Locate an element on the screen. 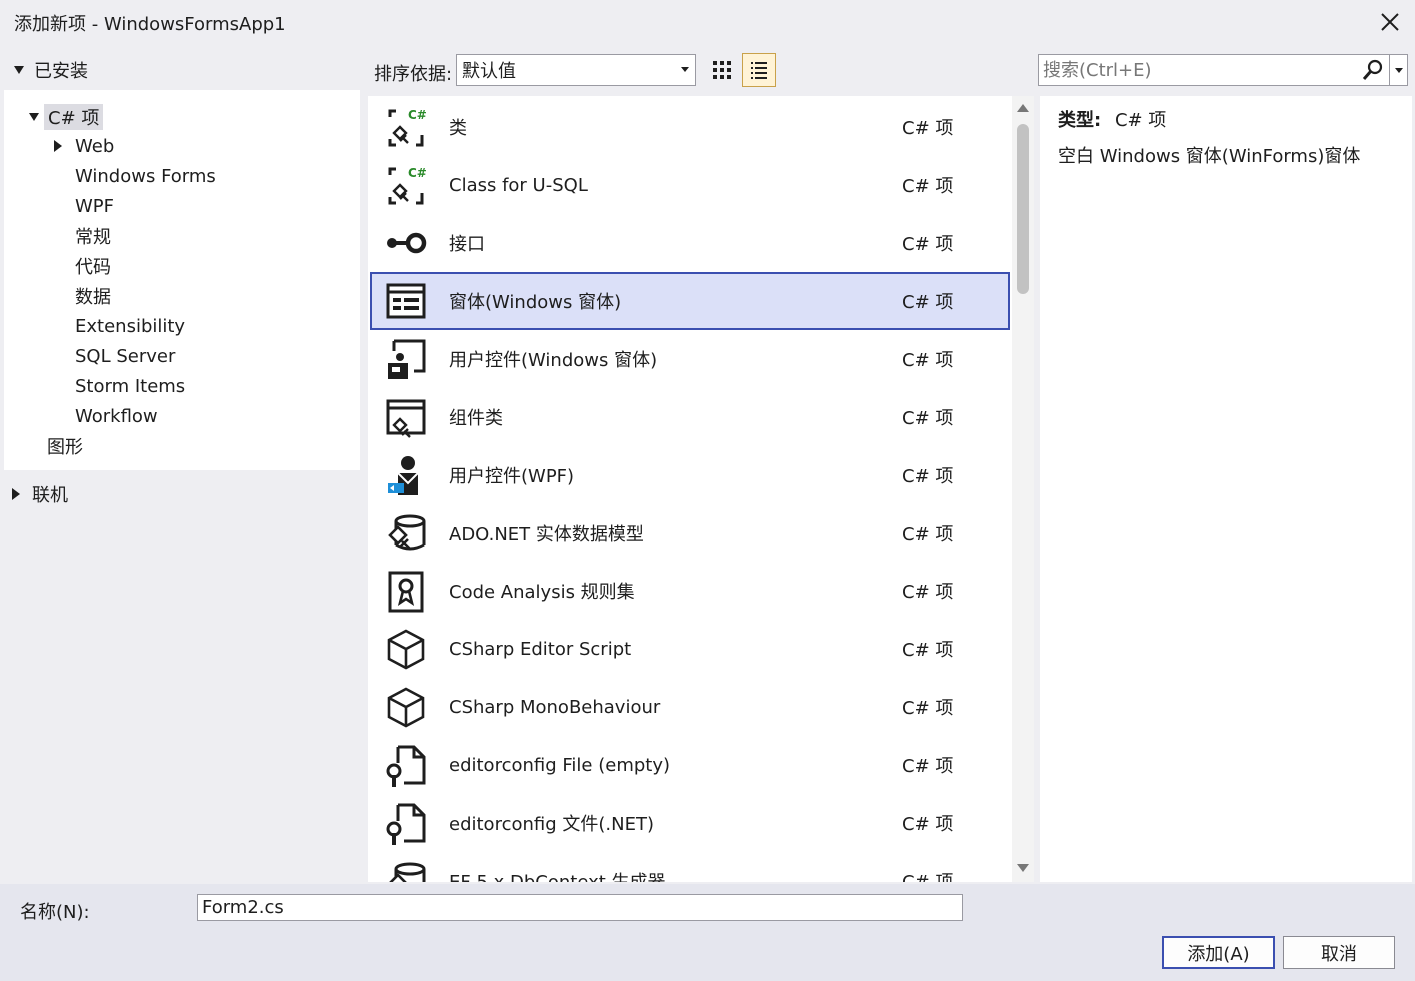 This screenshot has width=1415, height=981. list-item-ef-dbcontext: EF 5.x DbContext 生成器 C# 项 is located at coordinates (690, 867).